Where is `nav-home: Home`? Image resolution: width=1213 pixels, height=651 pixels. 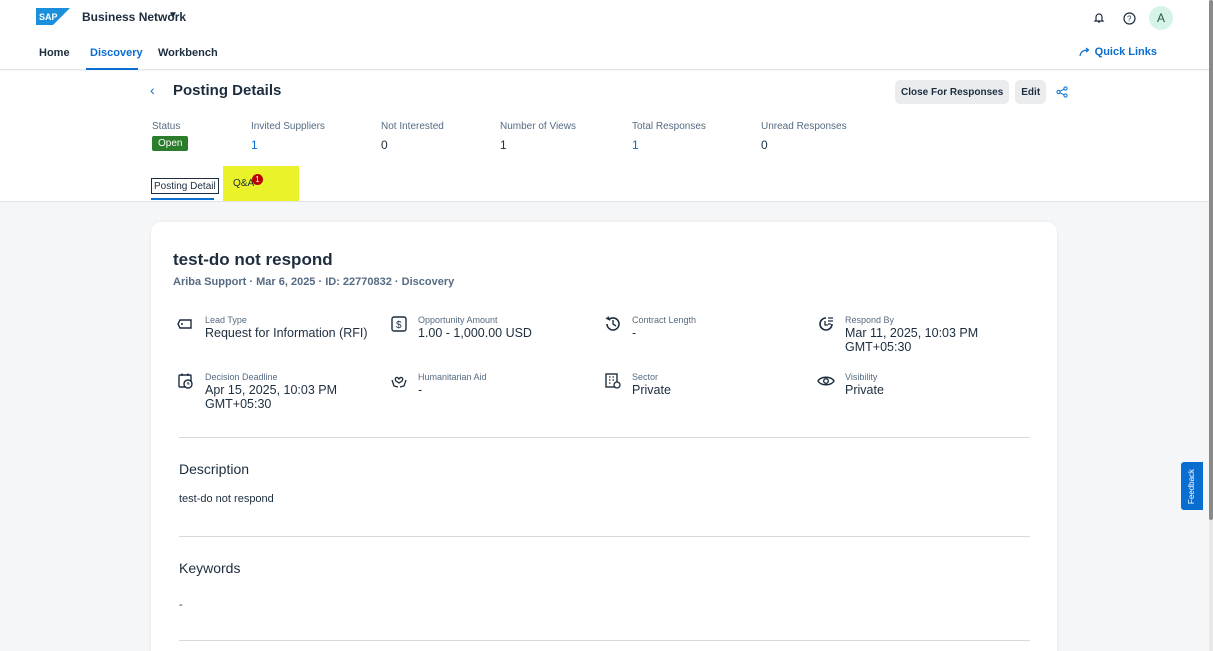 nav-home: Home is located at coordinates (54, 53).